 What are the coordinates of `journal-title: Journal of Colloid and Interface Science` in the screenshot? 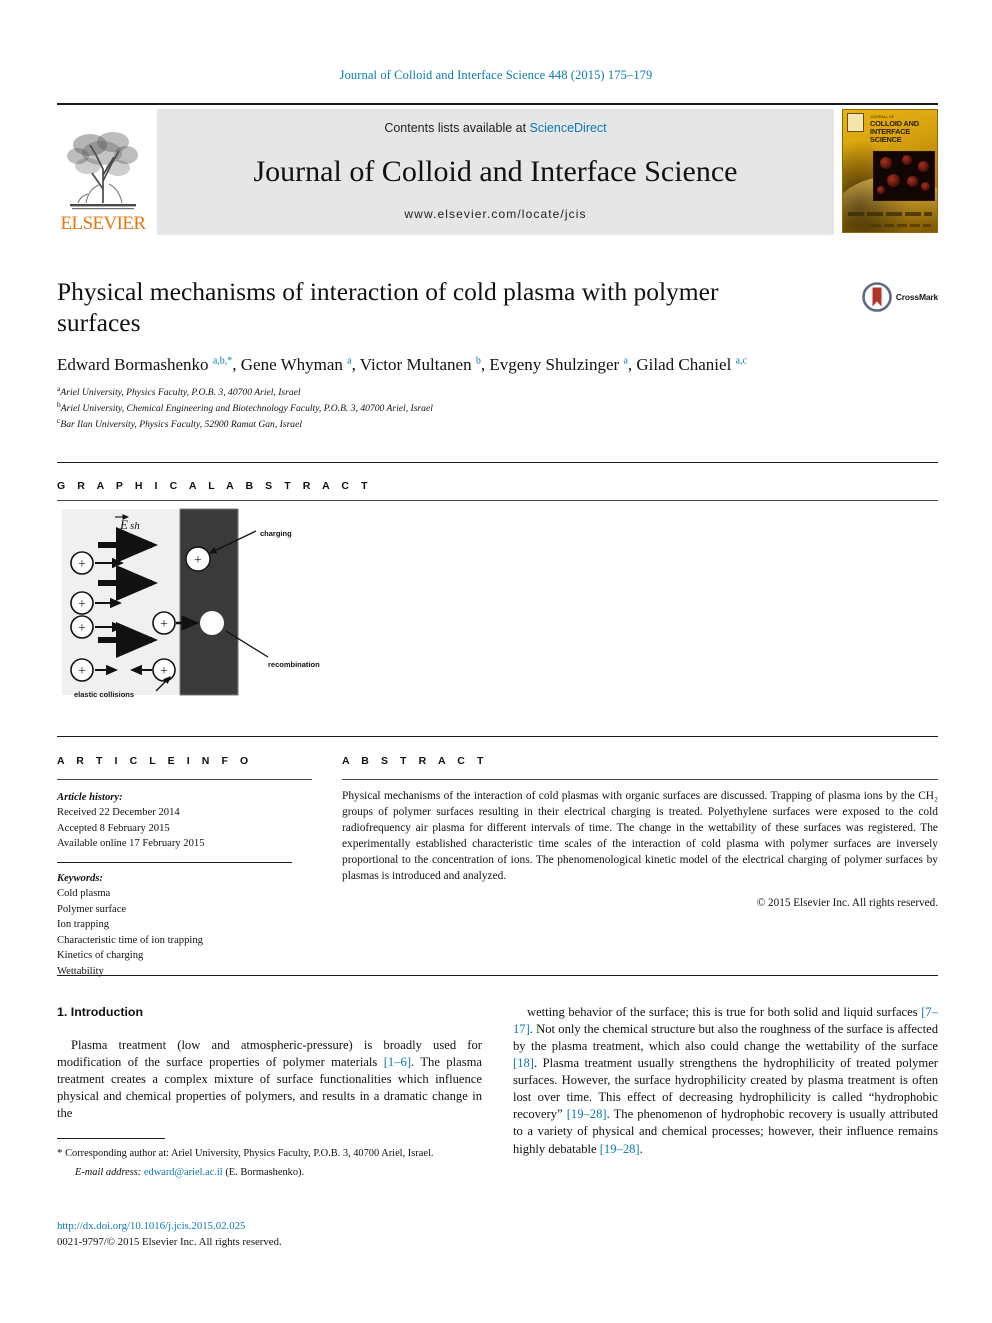 It's located at (495, 171).